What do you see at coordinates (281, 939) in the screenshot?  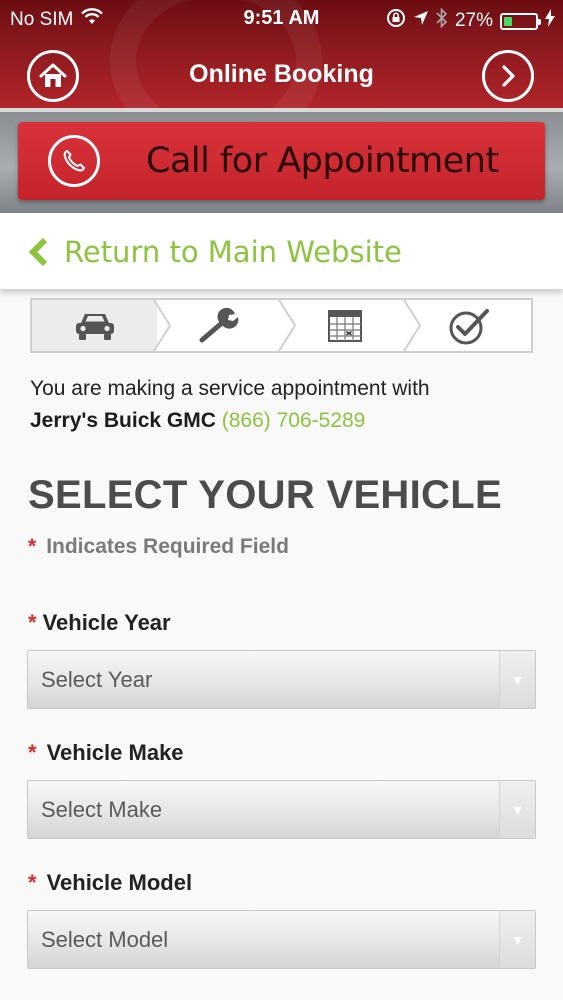 I see `vehicle-model-select: Select Model ▼` at bounding box center [281, 939].